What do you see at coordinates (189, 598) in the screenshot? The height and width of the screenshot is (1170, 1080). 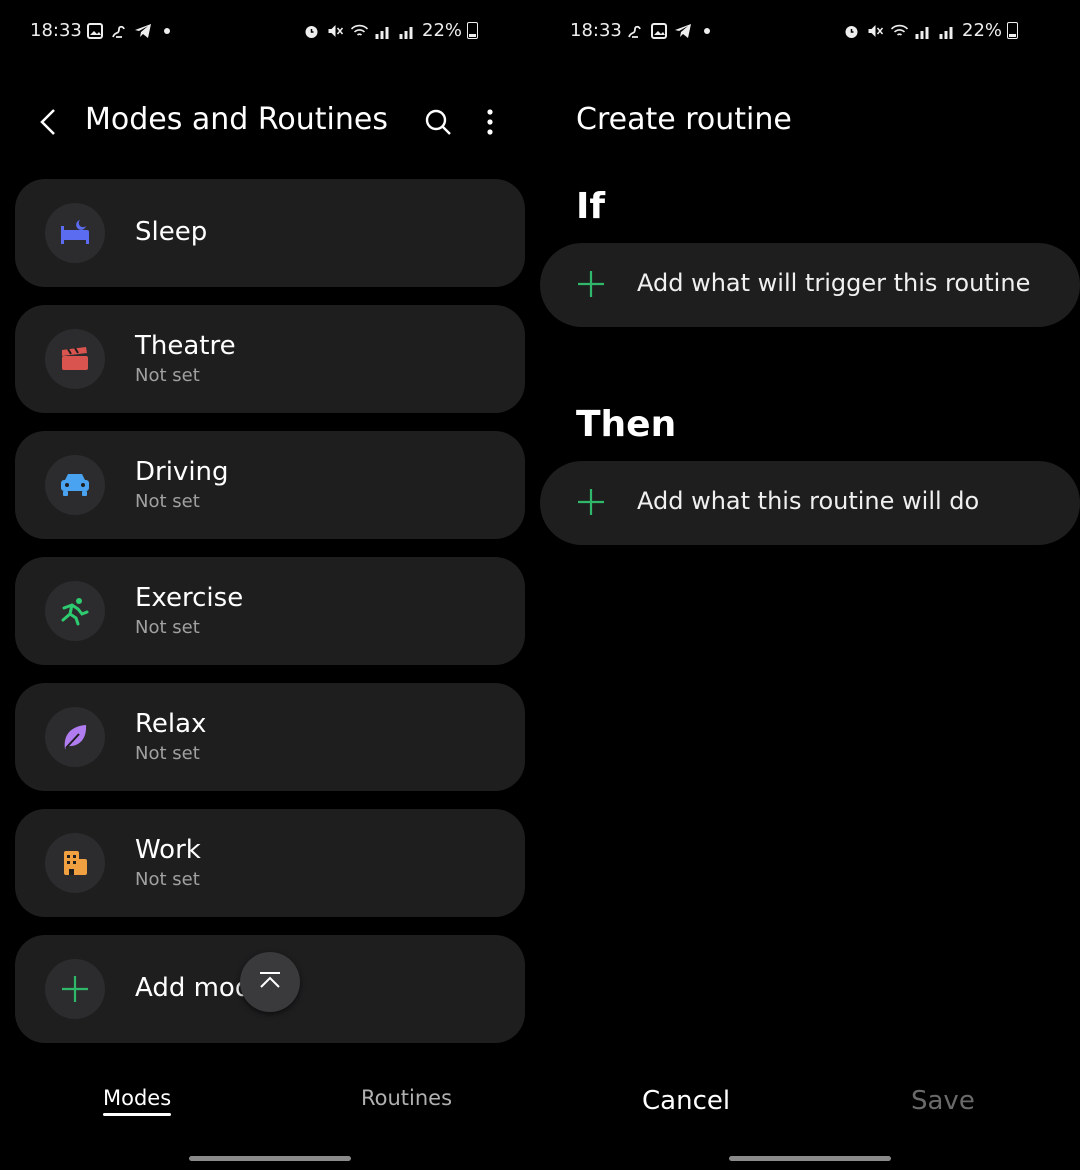 I see `mode-name: Exercise` at bounding box center [189, 598].